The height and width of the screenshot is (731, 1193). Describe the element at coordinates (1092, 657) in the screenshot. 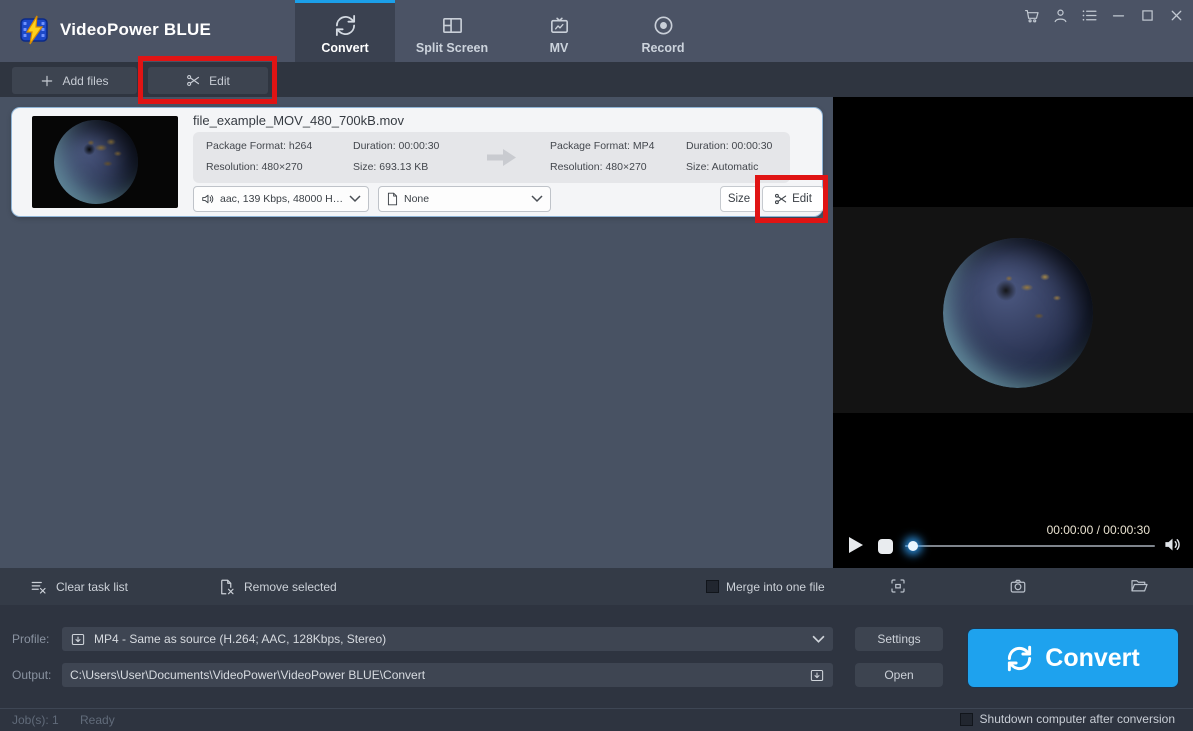

I see `convert-label: Convert` at that location.